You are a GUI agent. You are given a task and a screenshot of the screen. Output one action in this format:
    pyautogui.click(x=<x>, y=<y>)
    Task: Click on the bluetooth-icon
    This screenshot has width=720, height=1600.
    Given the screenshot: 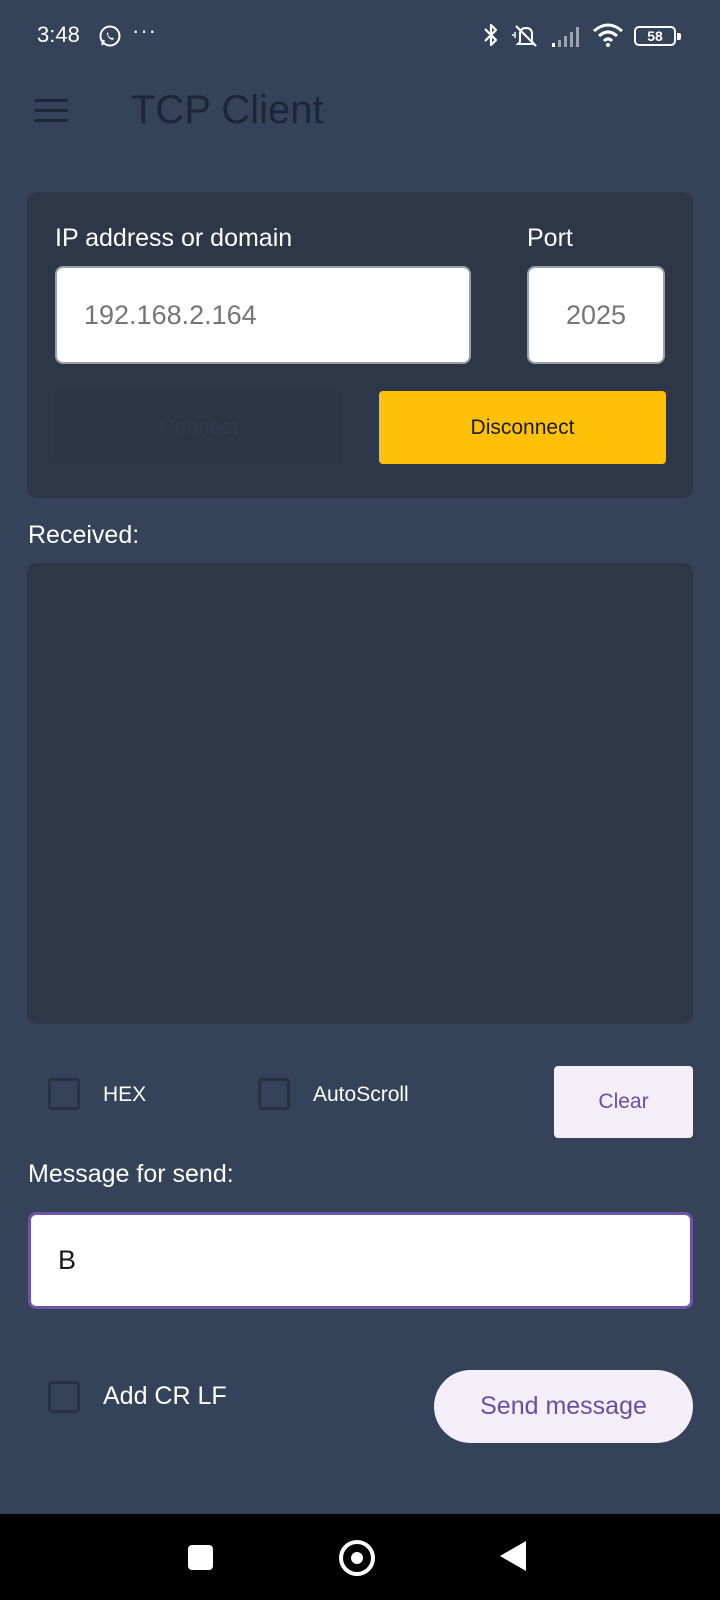 What is the action you would take?
    pyautogui.click(x=491, y=35)
    